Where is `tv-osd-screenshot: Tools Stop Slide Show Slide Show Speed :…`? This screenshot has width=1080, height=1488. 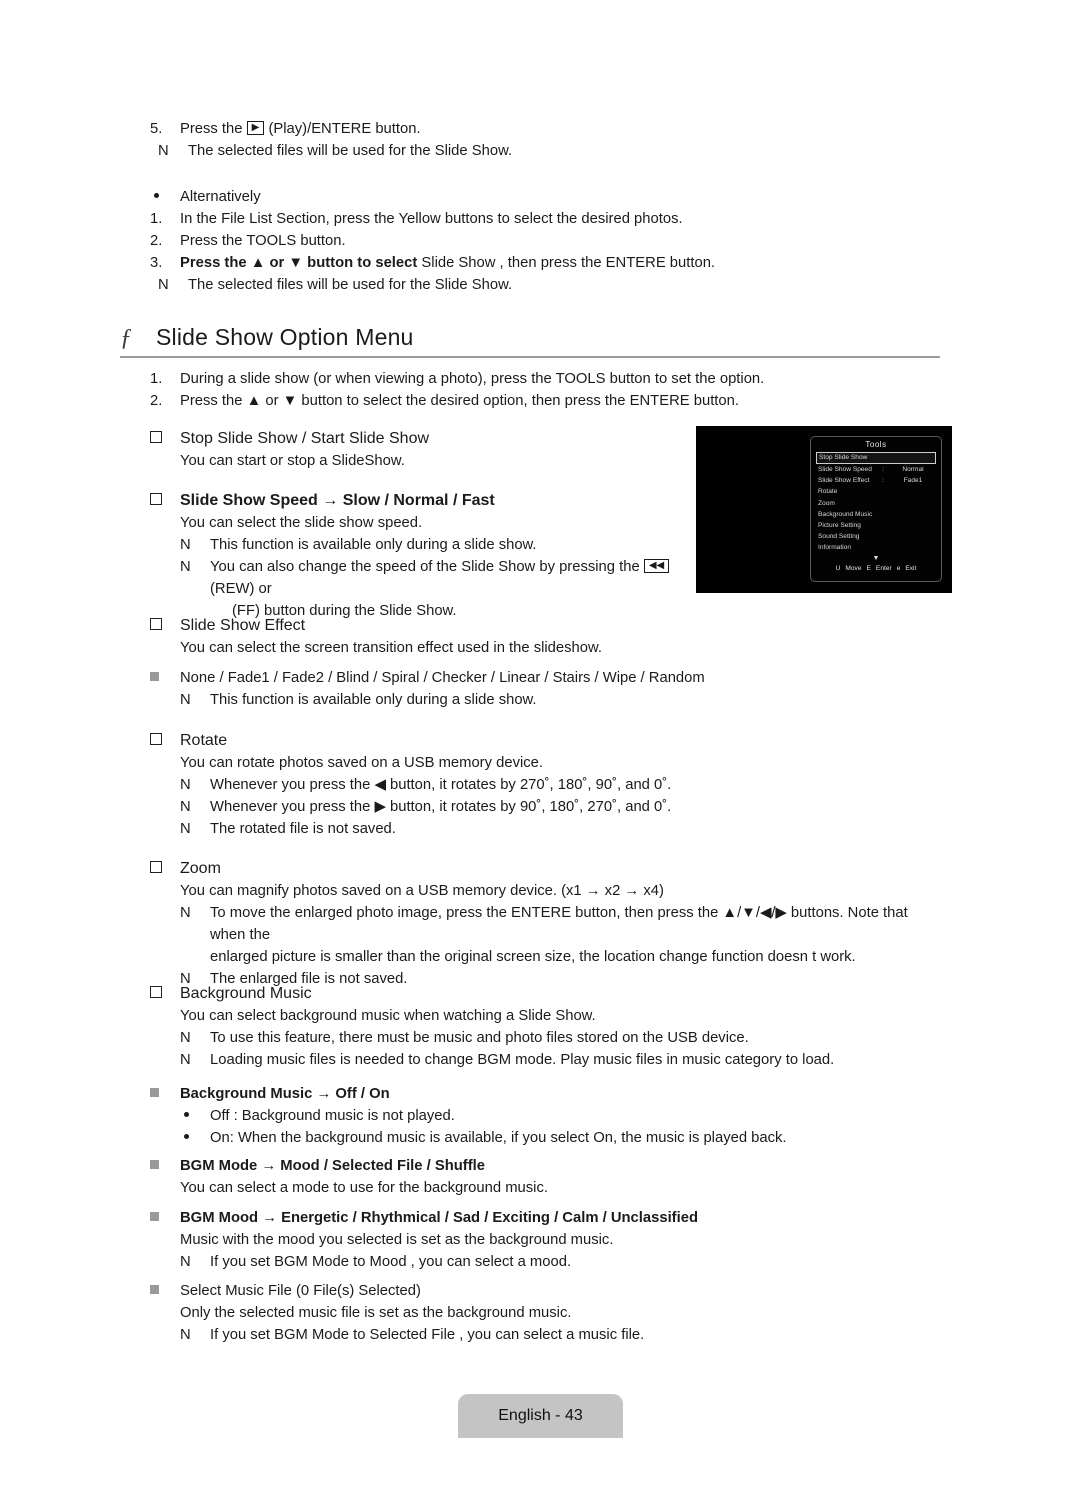
tv-osd-screenshot: Tools Stop Slide Show Slide Show Speed :… is located at coordinates (824, 509).